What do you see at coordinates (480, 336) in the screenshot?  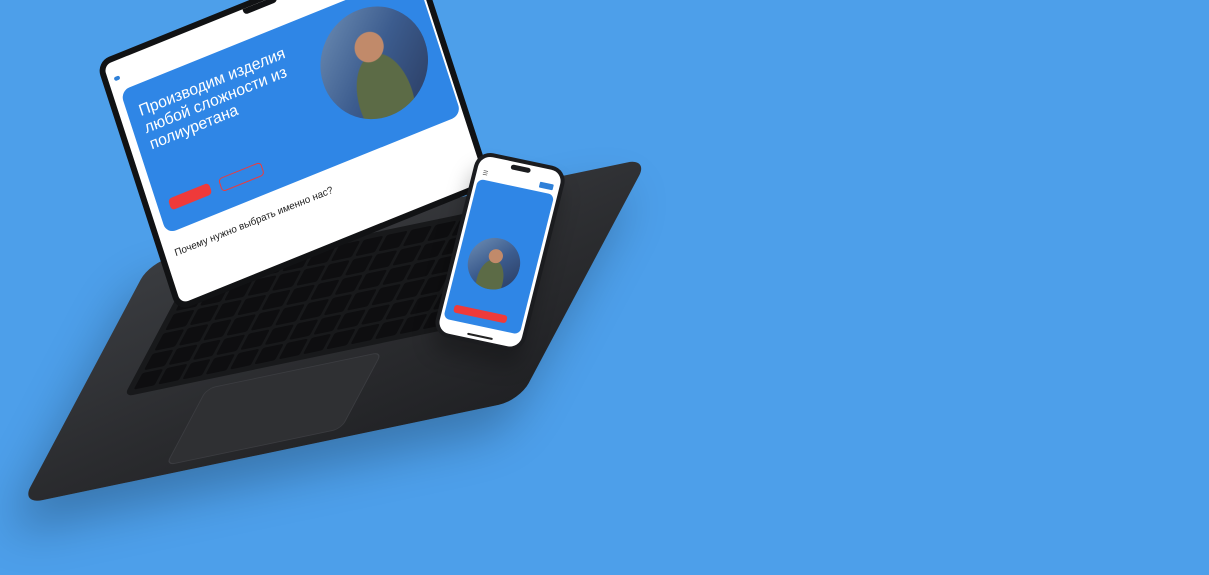 I see `home-indicator` at bounding box center [480, 336].